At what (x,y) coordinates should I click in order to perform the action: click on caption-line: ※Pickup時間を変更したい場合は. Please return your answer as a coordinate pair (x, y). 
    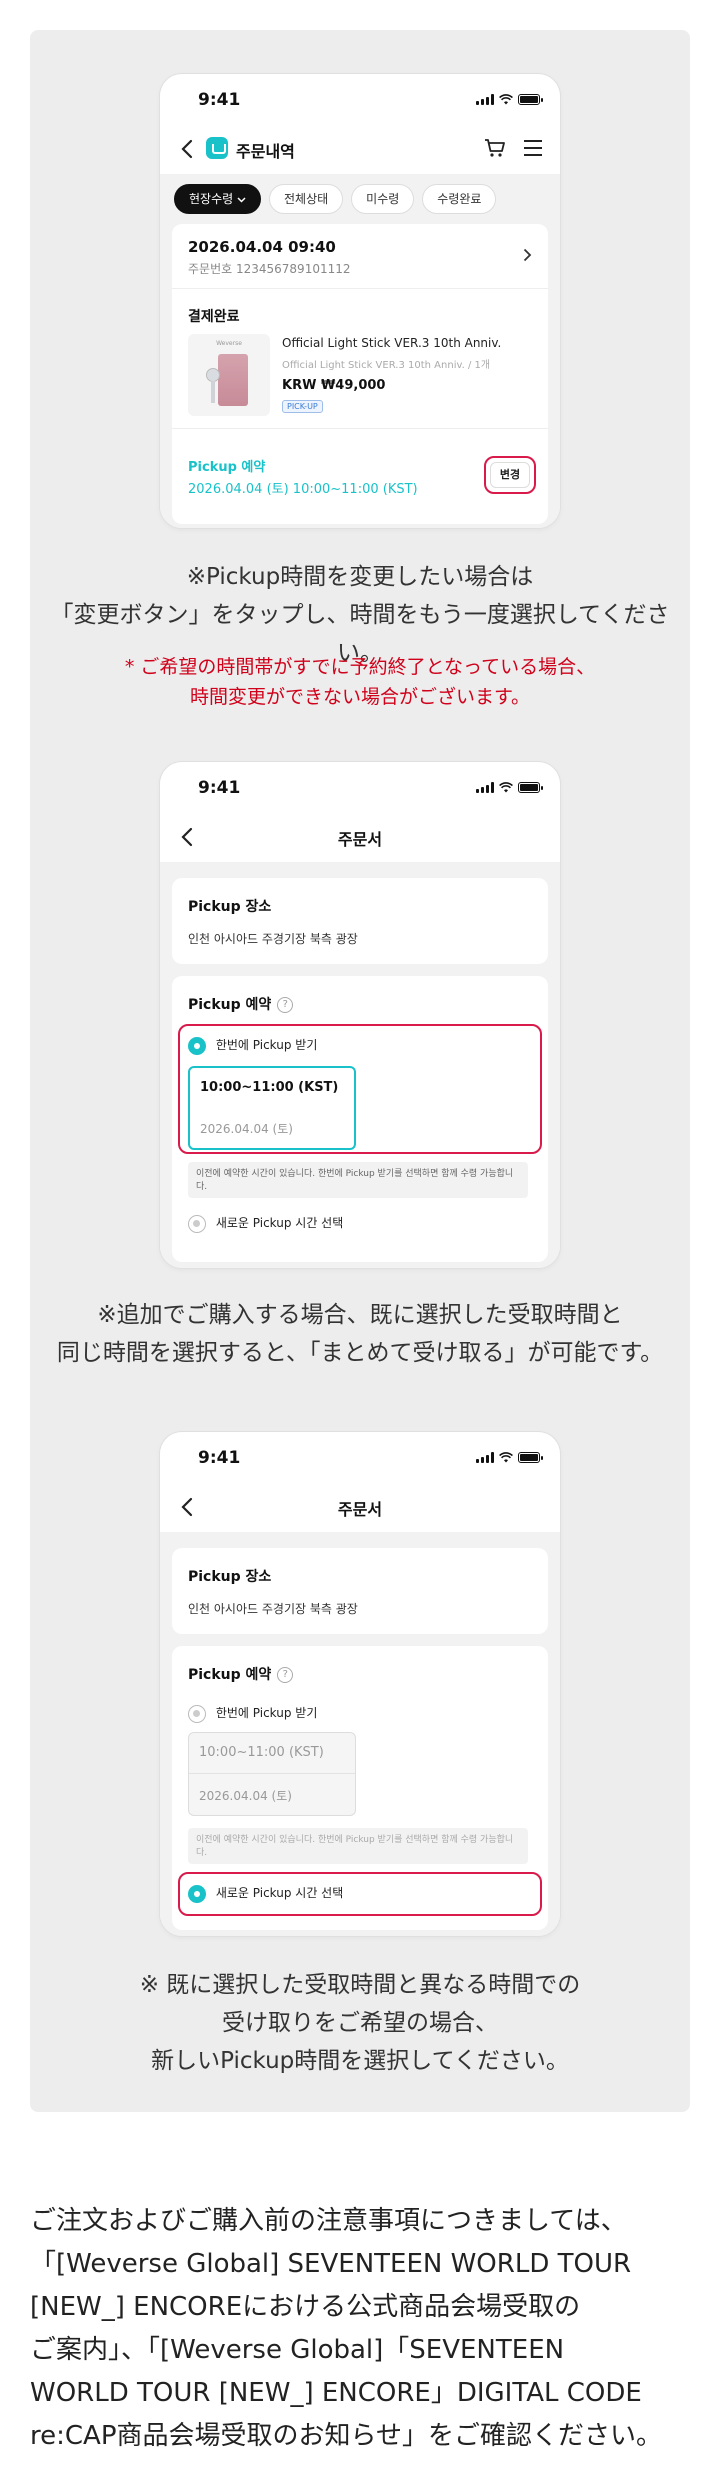
    Looking at the image, I should click on (360, 577).